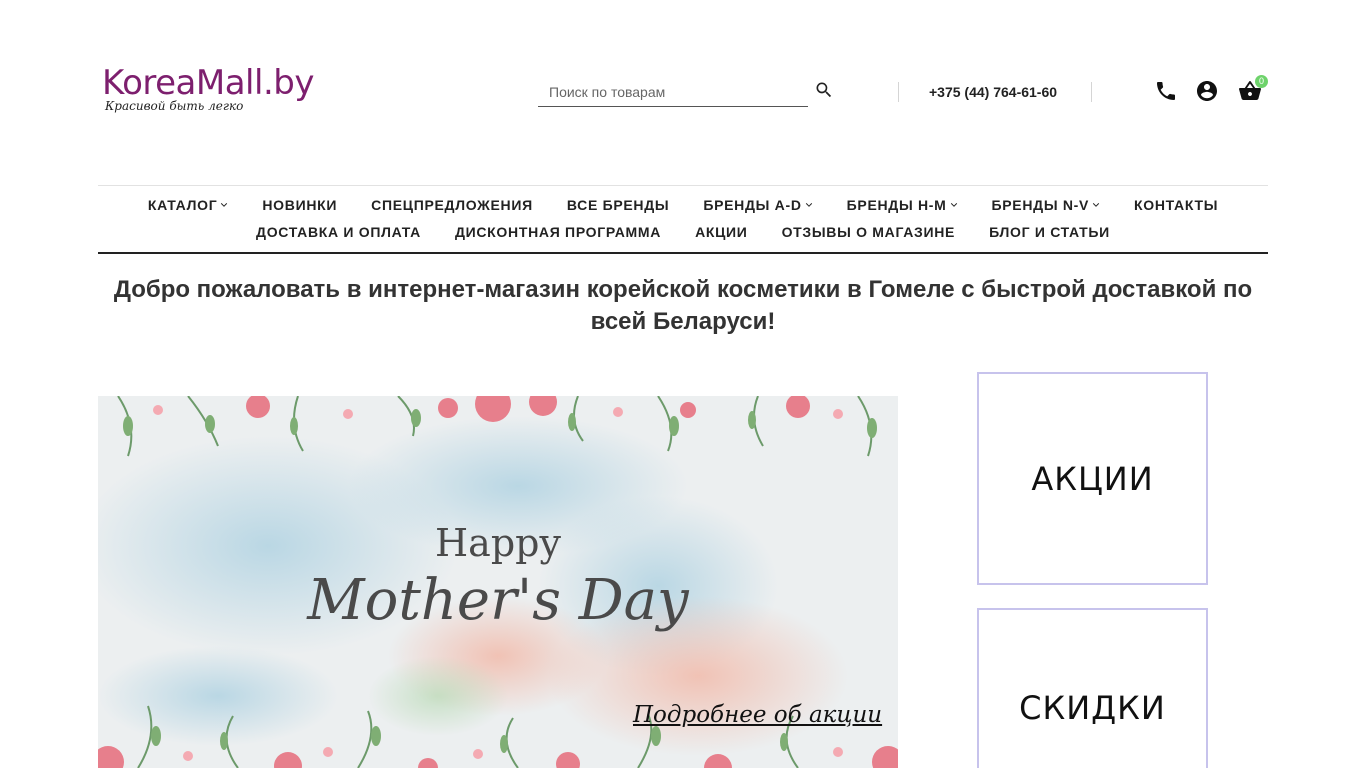 The image size is (1366, 768). I want to click on nav-item-label: ВСЕ БРЕНДЫ, so click(618, 205).